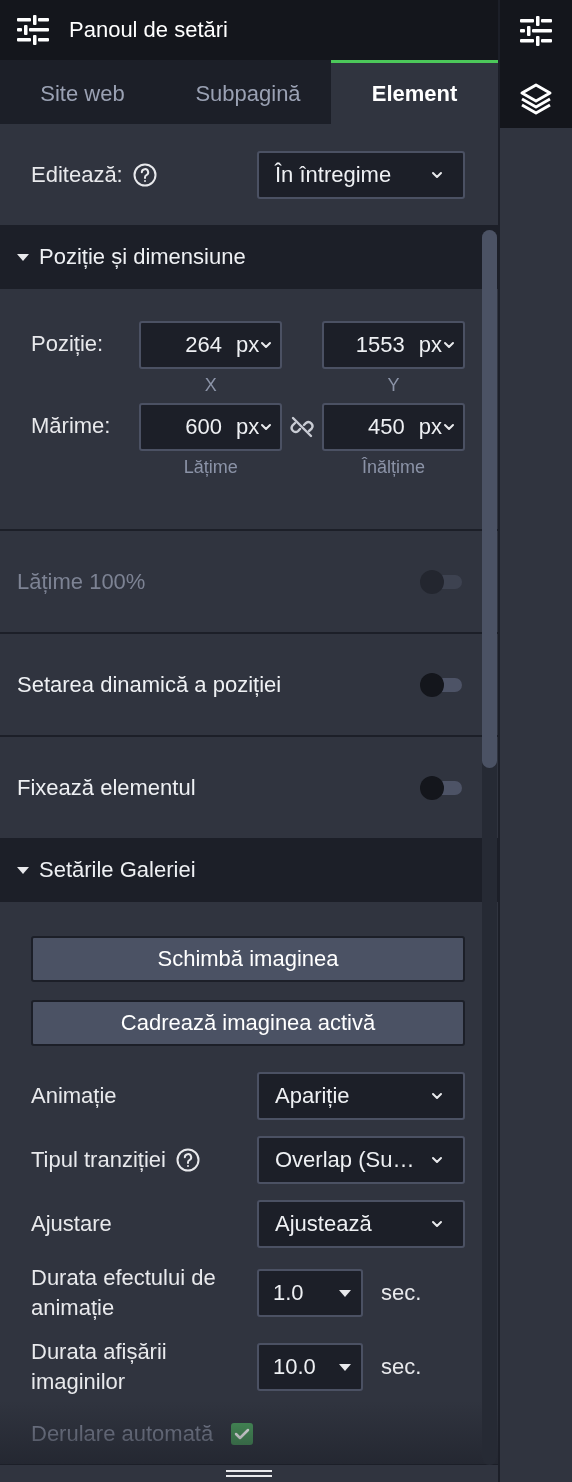 This screenshot has width=572, height=1482. What do you see at coordinates (361, 174) in the screenshot?
I see `dropdown: În întregime` at bounding box center [361, 174].